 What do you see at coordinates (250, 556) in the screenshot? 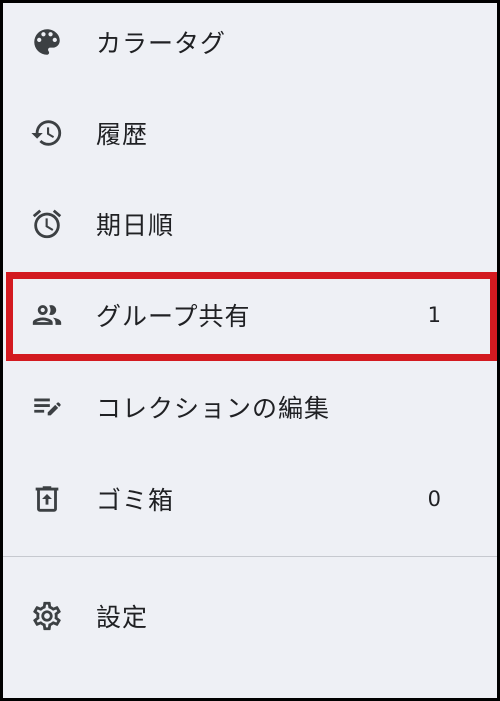
I see `menu-divider` at bounding box center [250, 556].